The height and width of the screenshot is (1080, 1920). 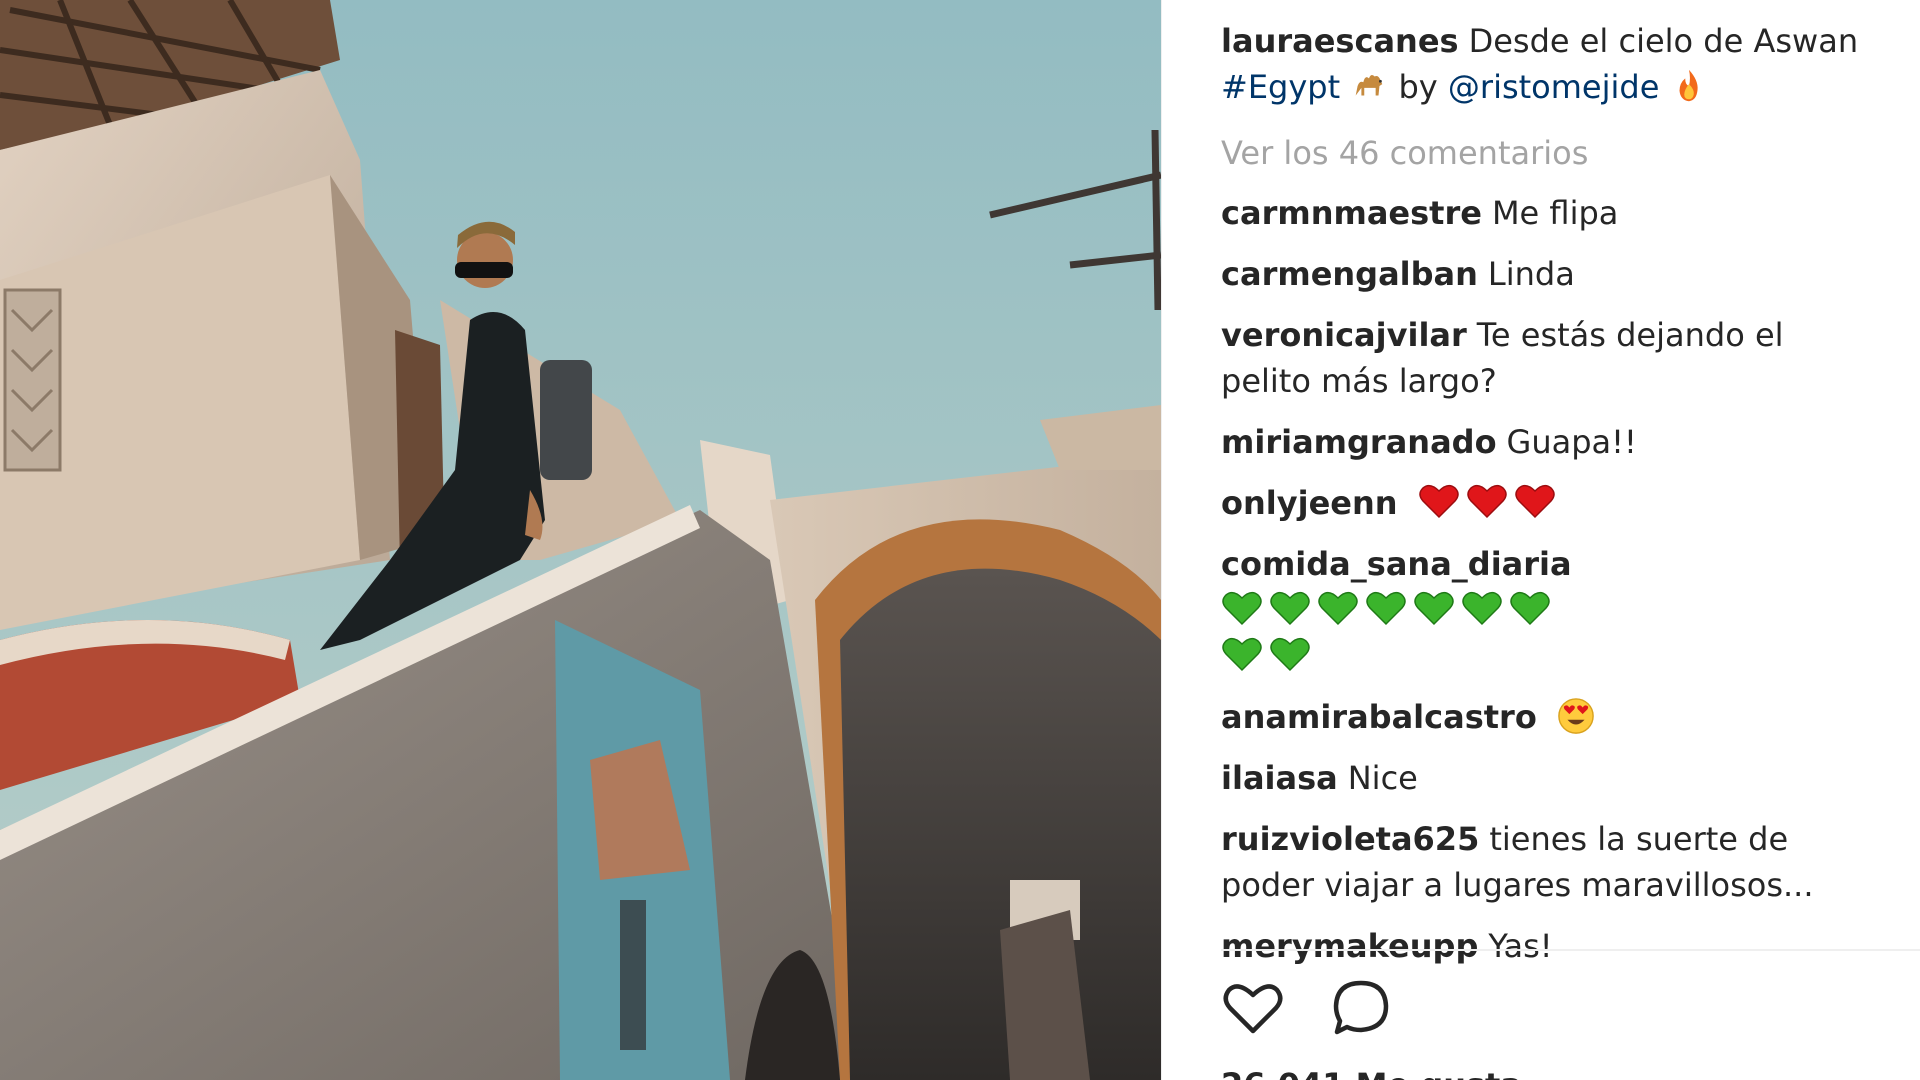 I want to click on comment-item: onlyjeenn, so click(x=1541, y=503).